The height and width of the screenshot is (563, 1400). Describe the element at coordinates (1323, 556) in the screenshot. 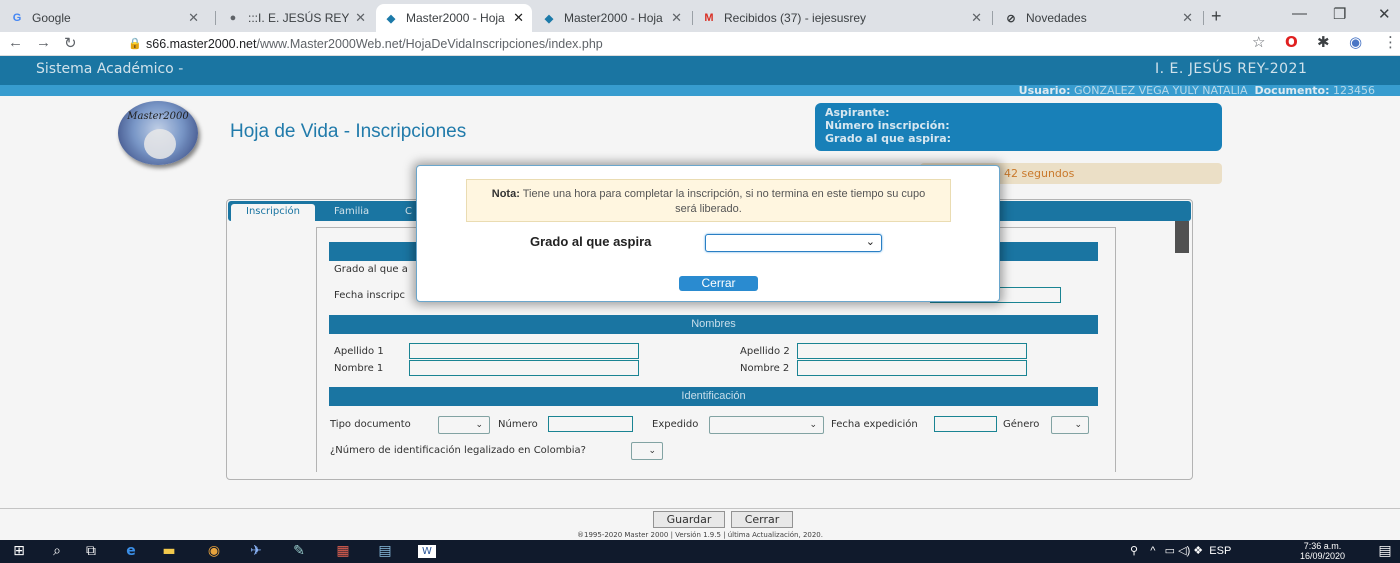

I see `date: 16/09/2020` at that location.